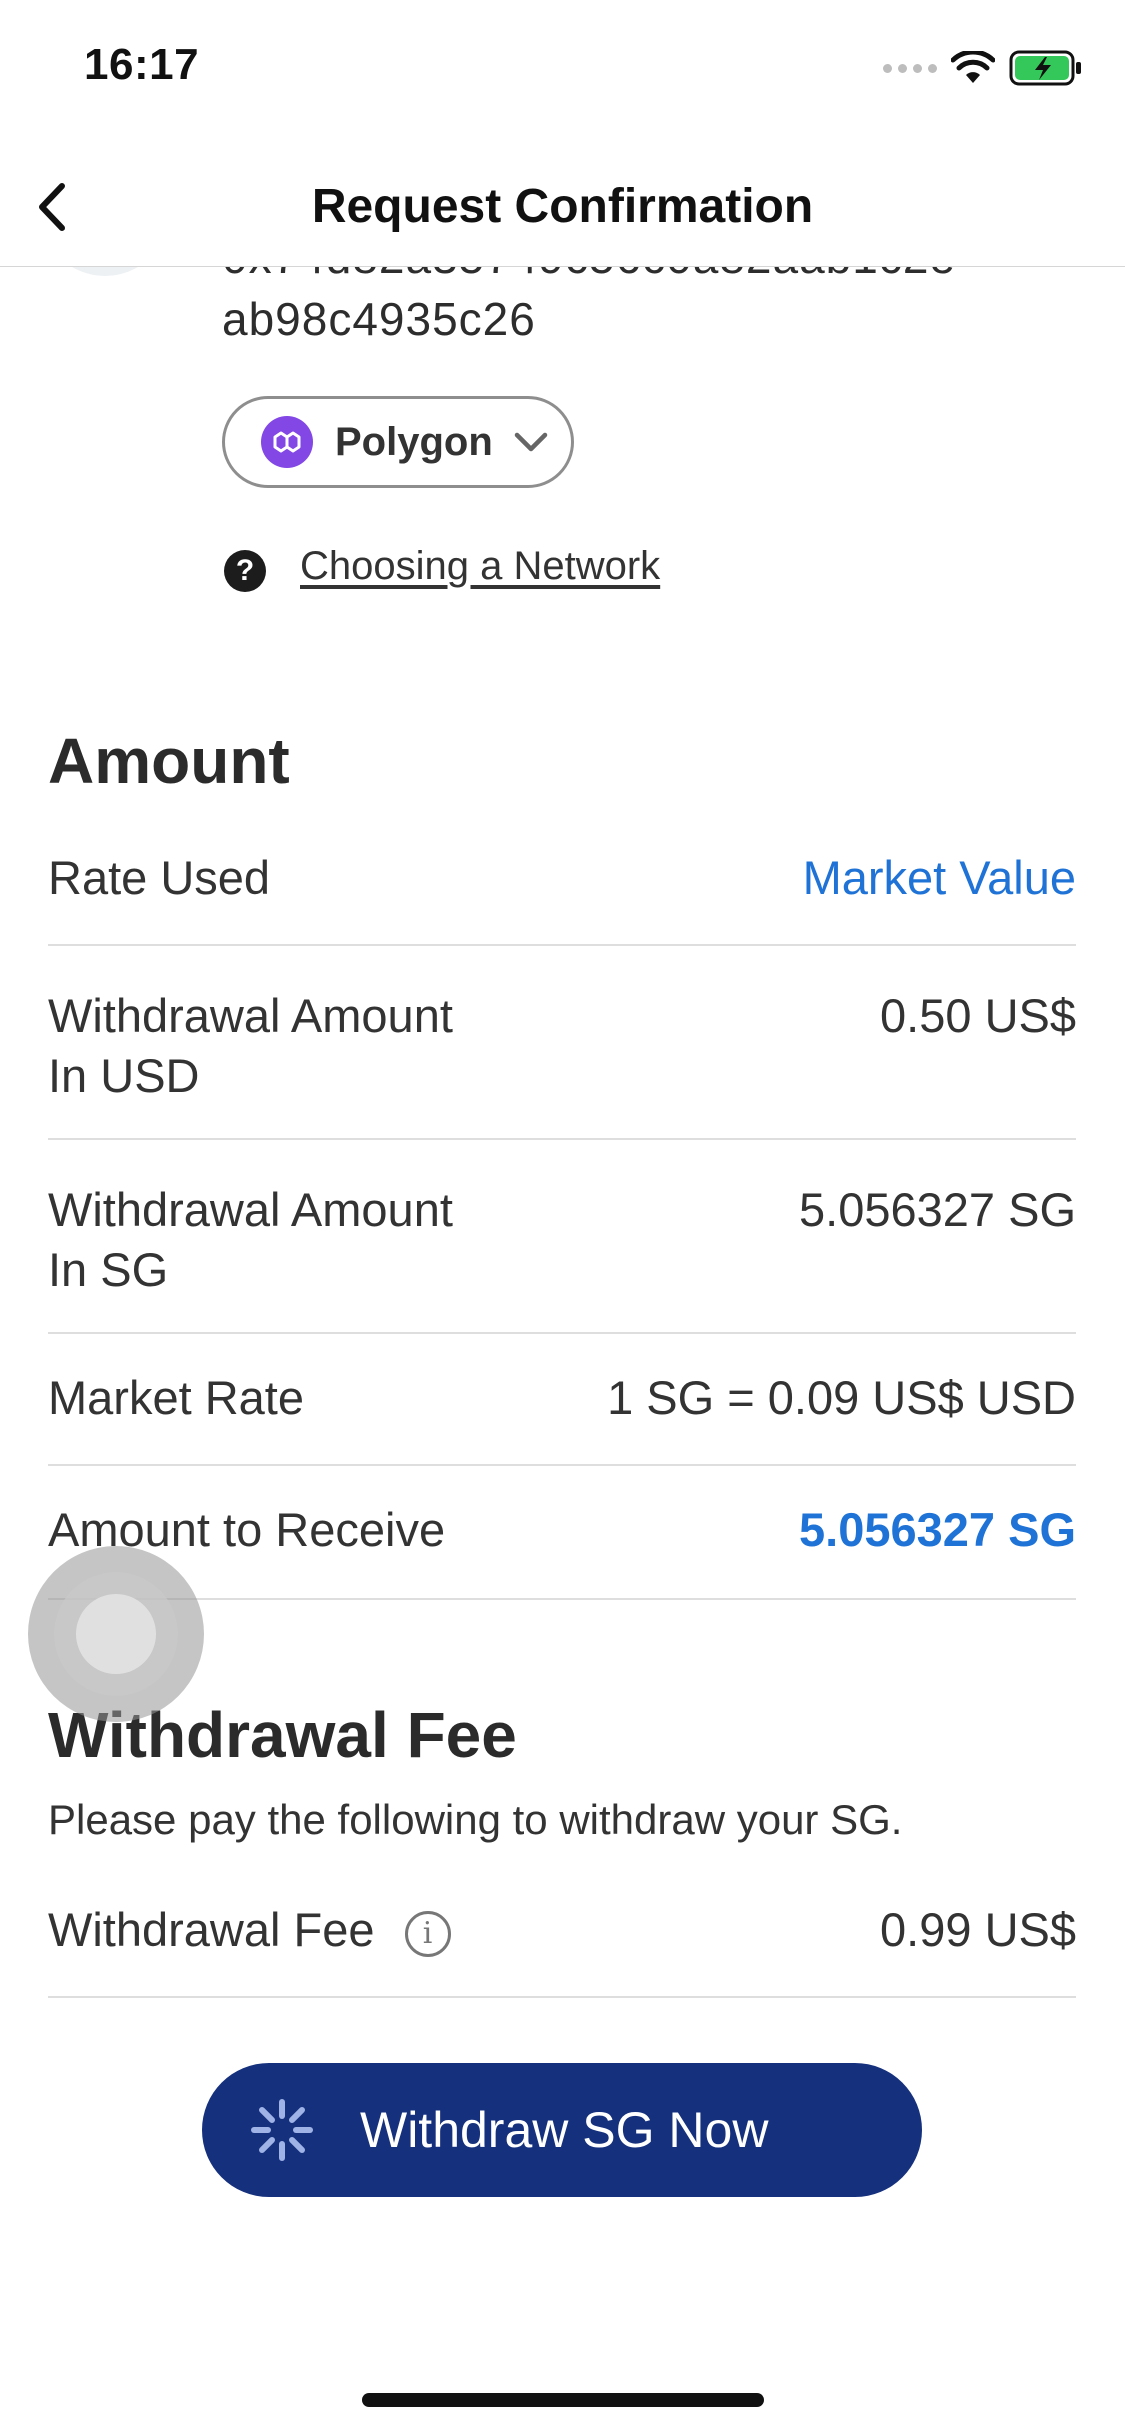 The height and width of the screenshot is (2436, 1125). Describe the element at coordinates (414, 441) in the screenshot. I see `network-label: Polygon` at that location.